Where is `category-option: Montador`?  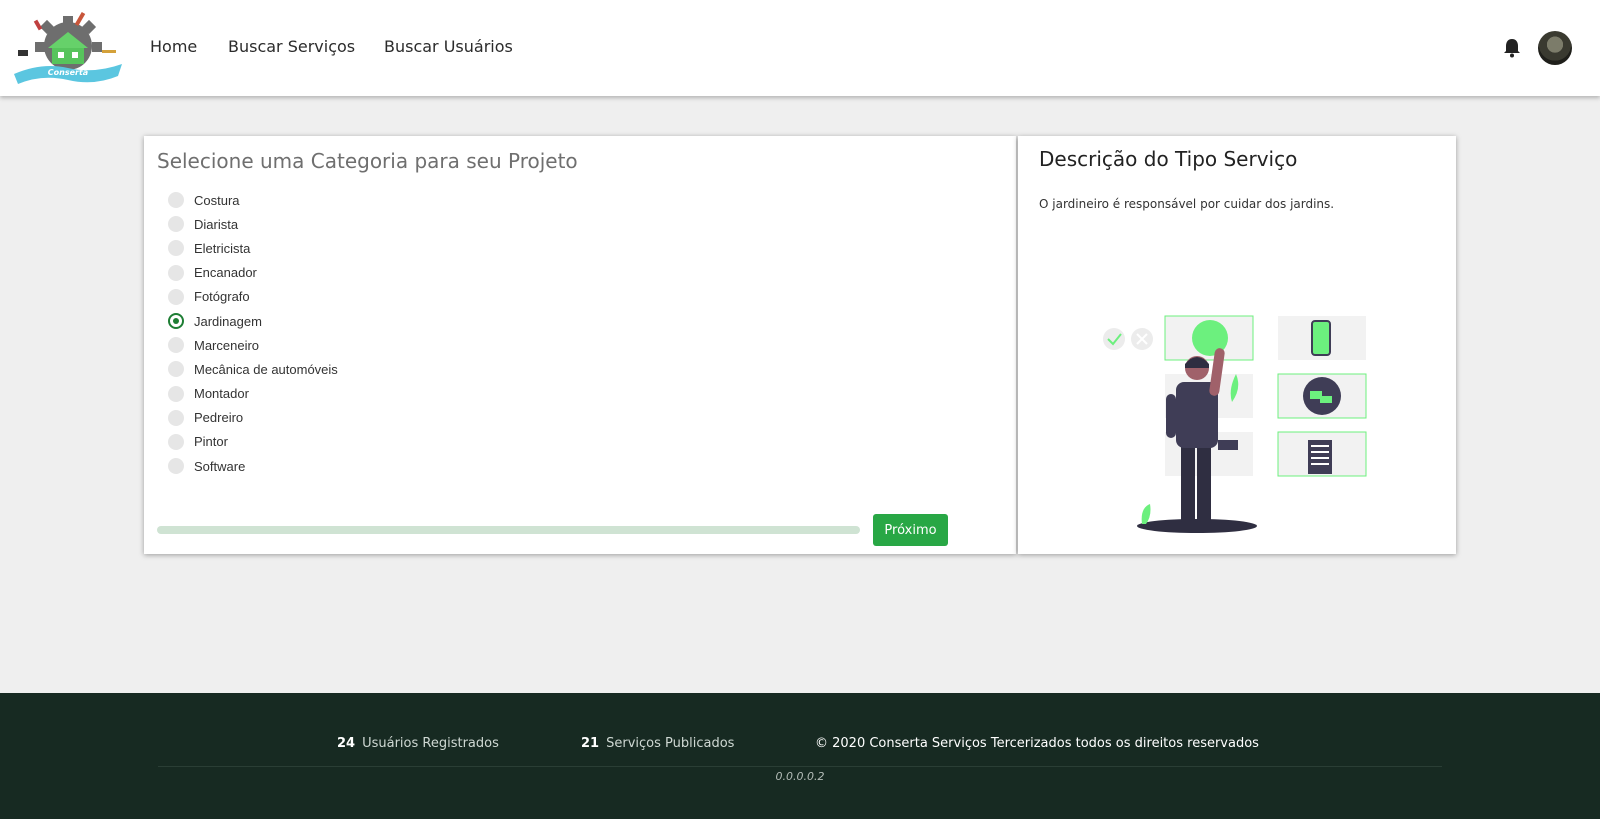
category-option: Montador is located at coordinates (253, 394).